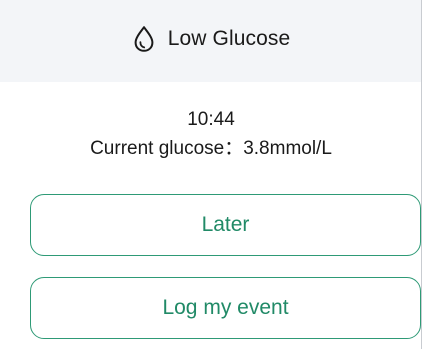  I want to click on dialog-title: Low Glucose, so click(229, 38).